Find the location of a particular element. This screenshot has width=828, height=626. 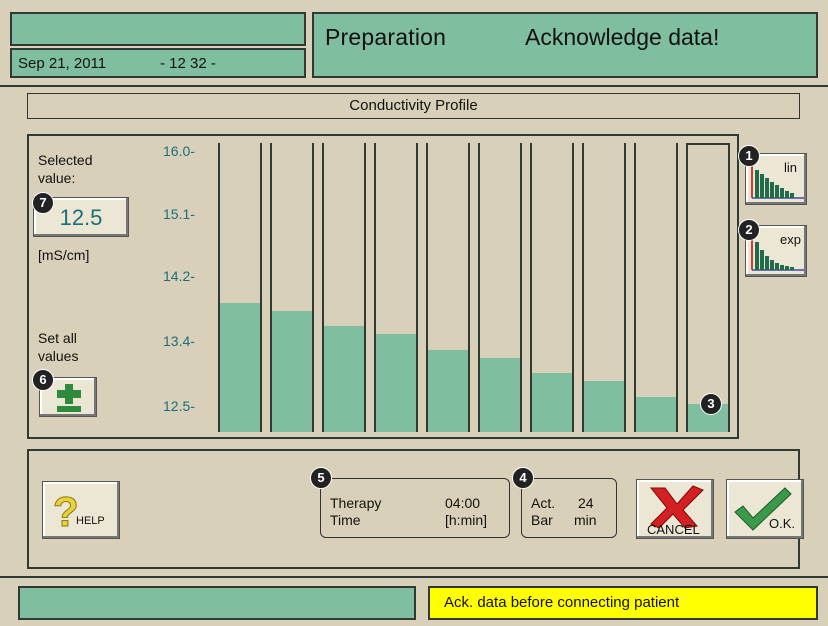

y-tick-13-4: 13.4- is located at coordinates (179, 341).